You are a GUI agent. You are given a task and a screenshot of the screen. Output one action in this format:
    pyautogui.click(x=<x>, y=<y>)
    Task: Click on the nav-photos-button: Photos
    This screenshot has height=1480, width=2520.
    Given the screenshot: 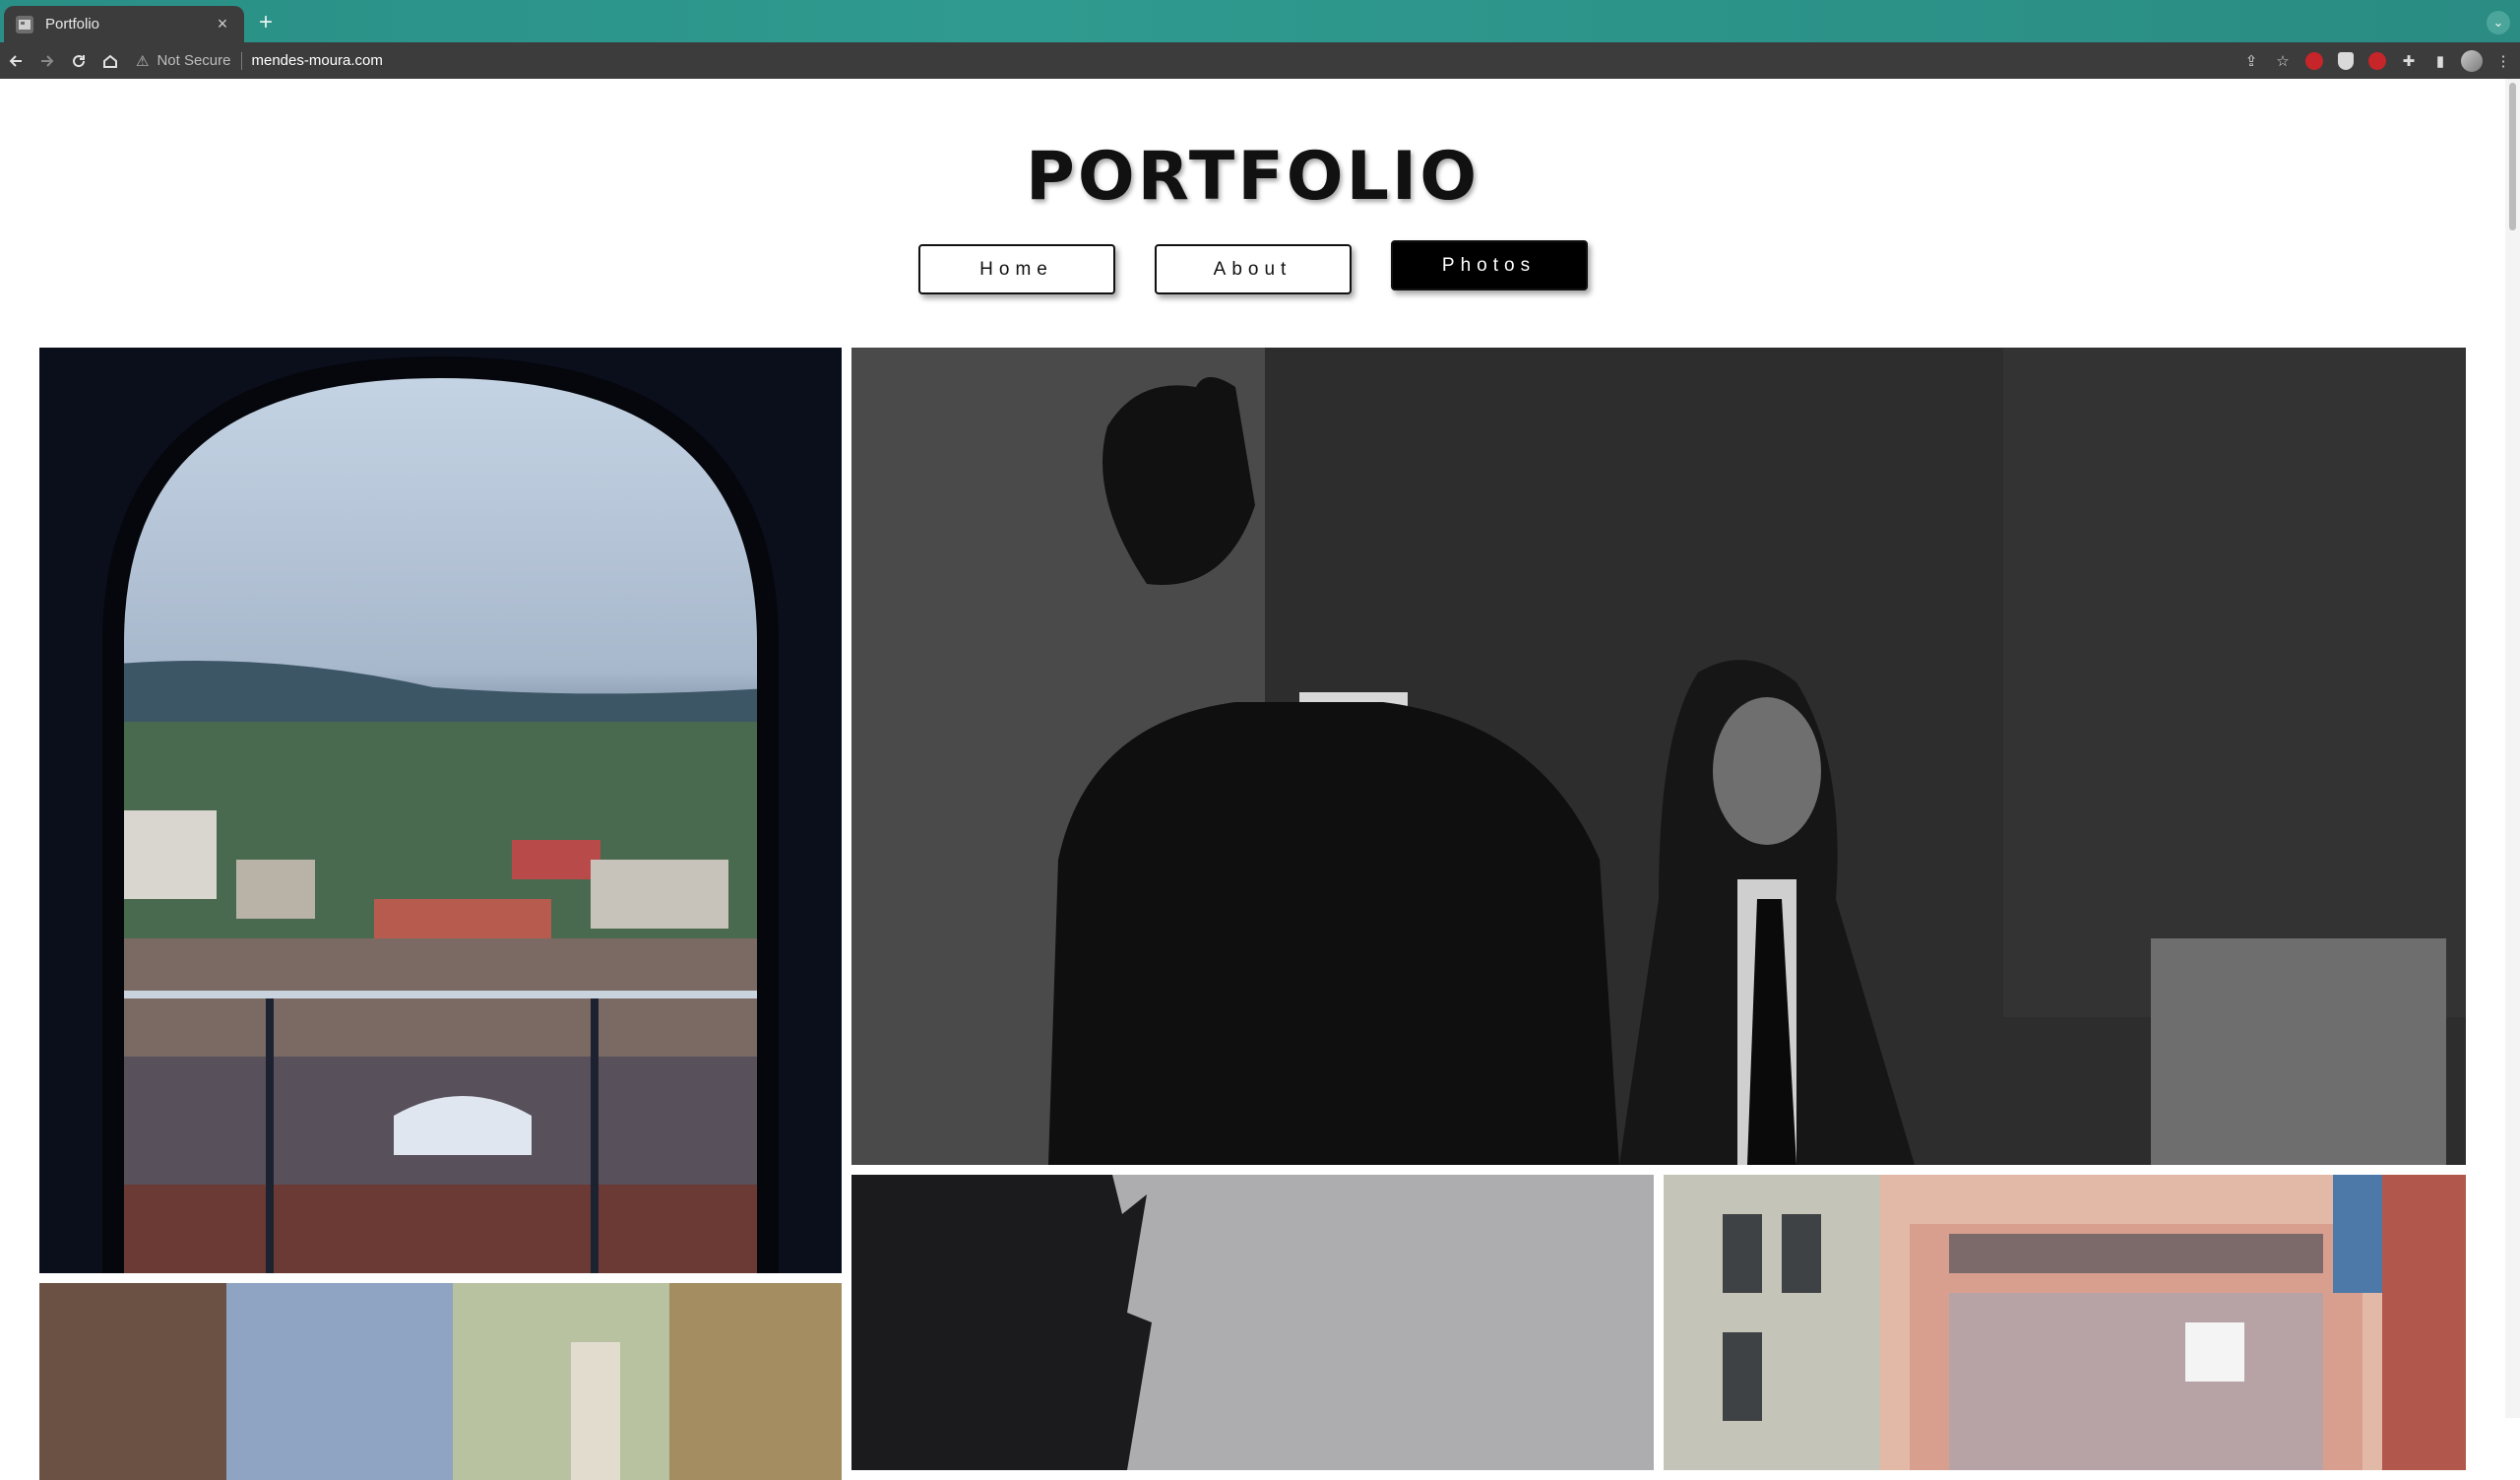 What is the action you would take?
    pyautogui.click(x=1489, y=265)
    